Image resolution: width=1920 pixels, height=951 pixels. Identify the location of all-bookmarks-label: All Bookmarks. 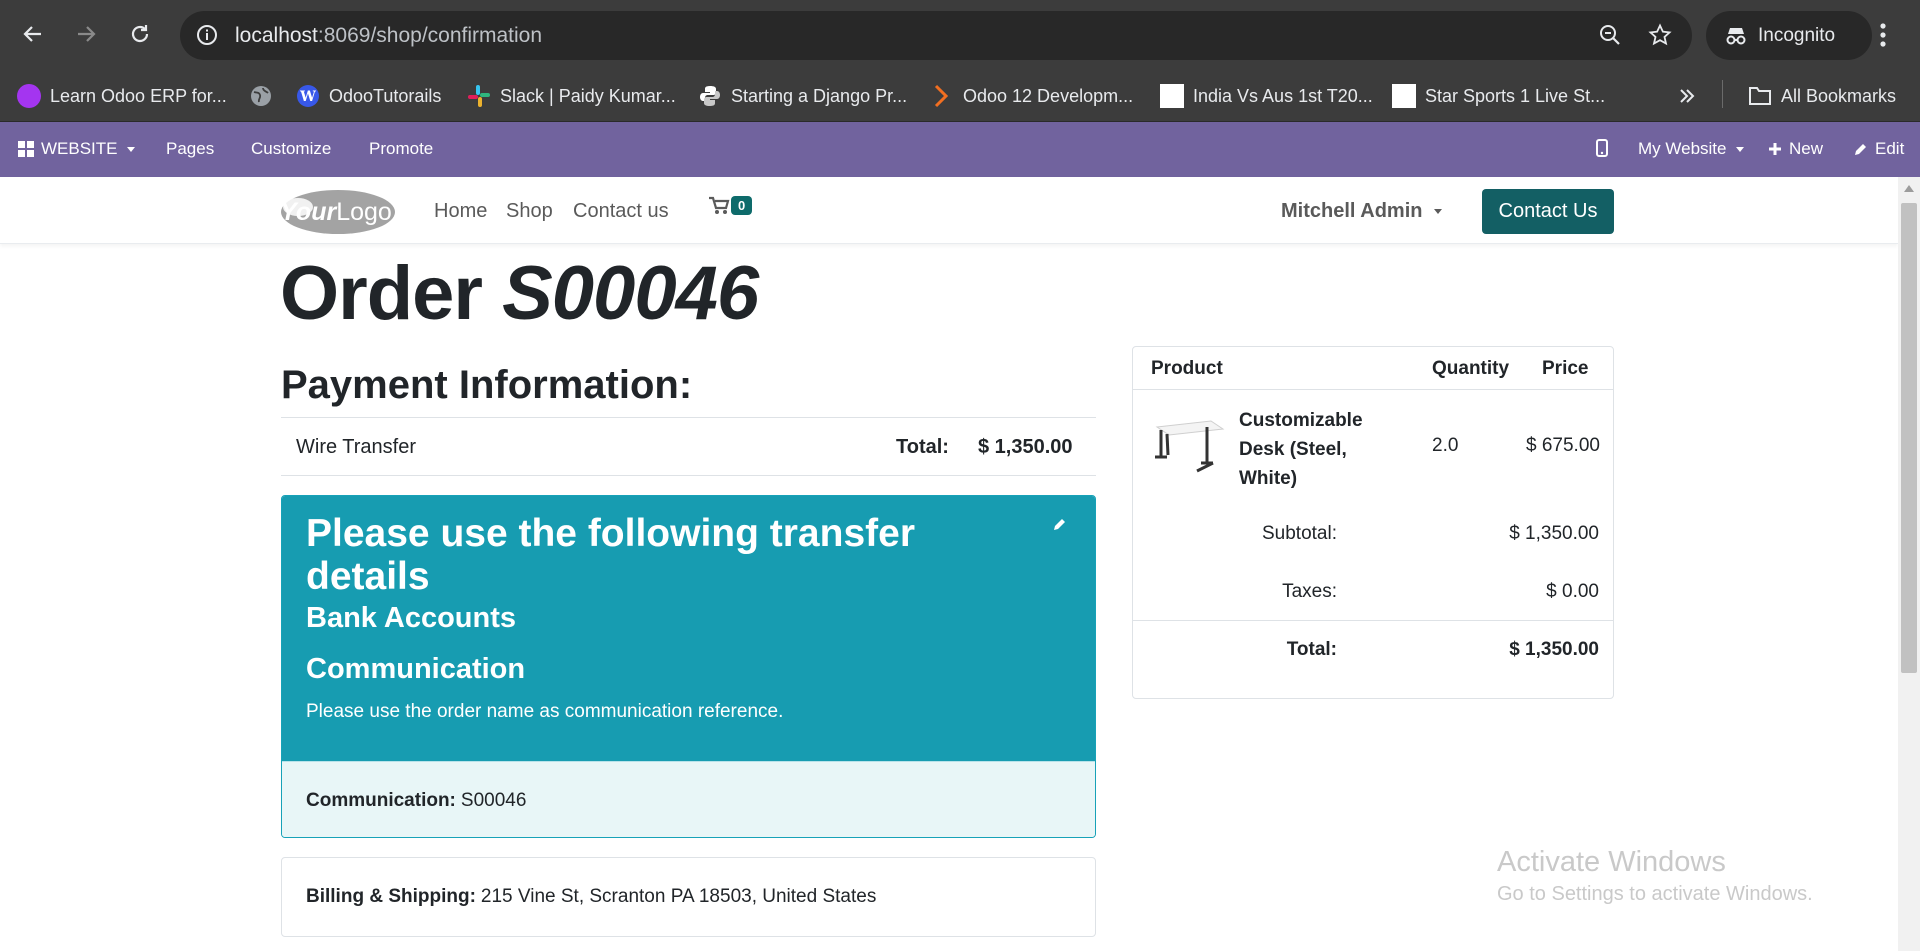
(1839, 95).